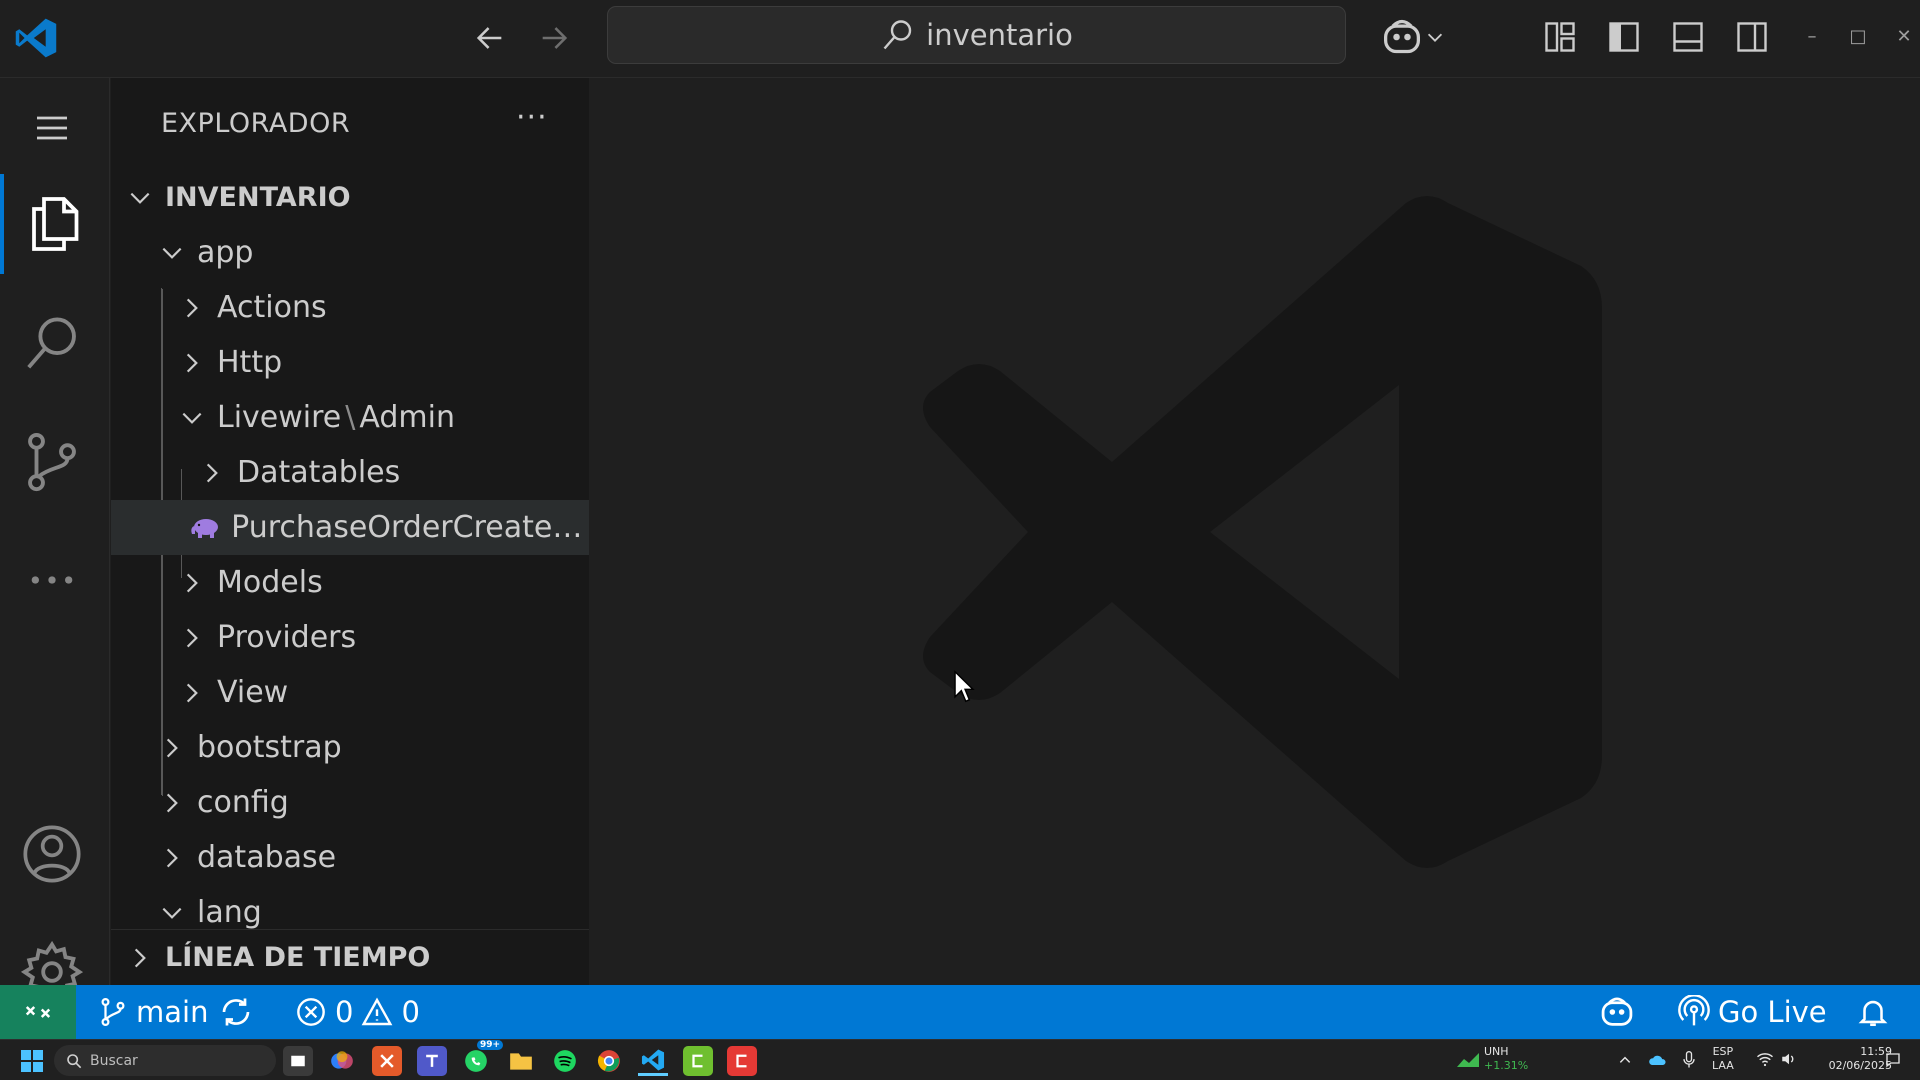 Image resolution: width=1920 pixels, height=1080 pixels. I want to click on minimize-button: –, so click(1812, 36).